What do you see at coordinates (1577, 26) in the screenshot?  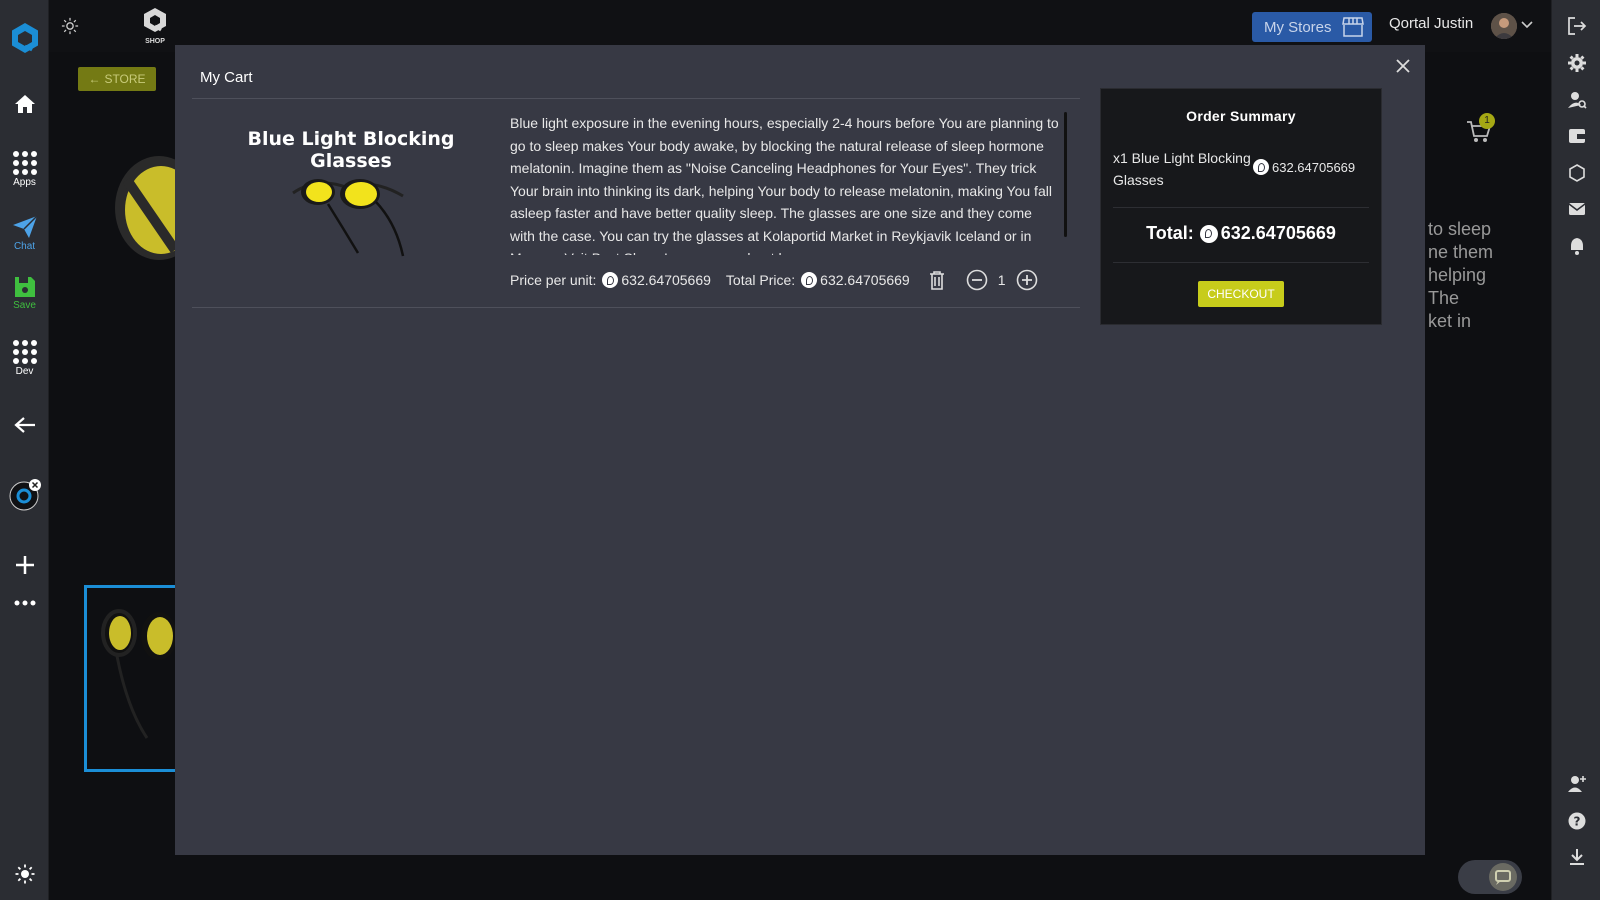 I see `logout-icon` at bounding box center [1577, 26].